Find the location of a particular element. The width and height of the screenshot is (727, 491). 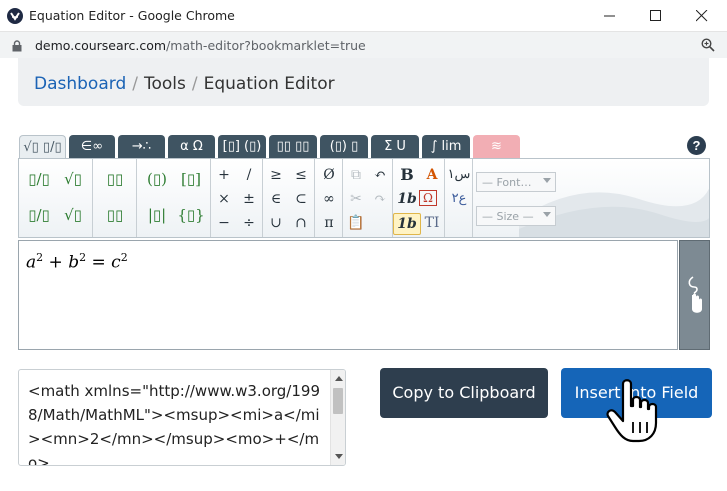

text-color-icon: A is located at coordinates (432, 175).